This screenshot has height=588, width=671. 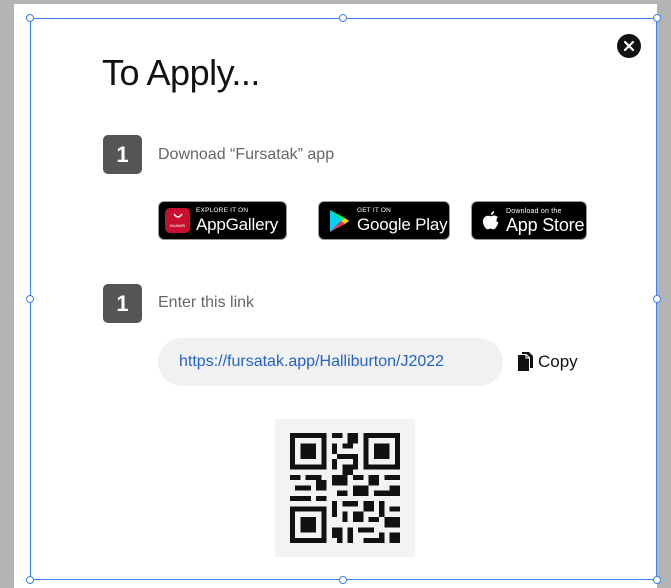 What do you see at coordinates (30, 580) in the screenshot?
I see `resize-handle-bottom-left` at bounding box center [30, 580].